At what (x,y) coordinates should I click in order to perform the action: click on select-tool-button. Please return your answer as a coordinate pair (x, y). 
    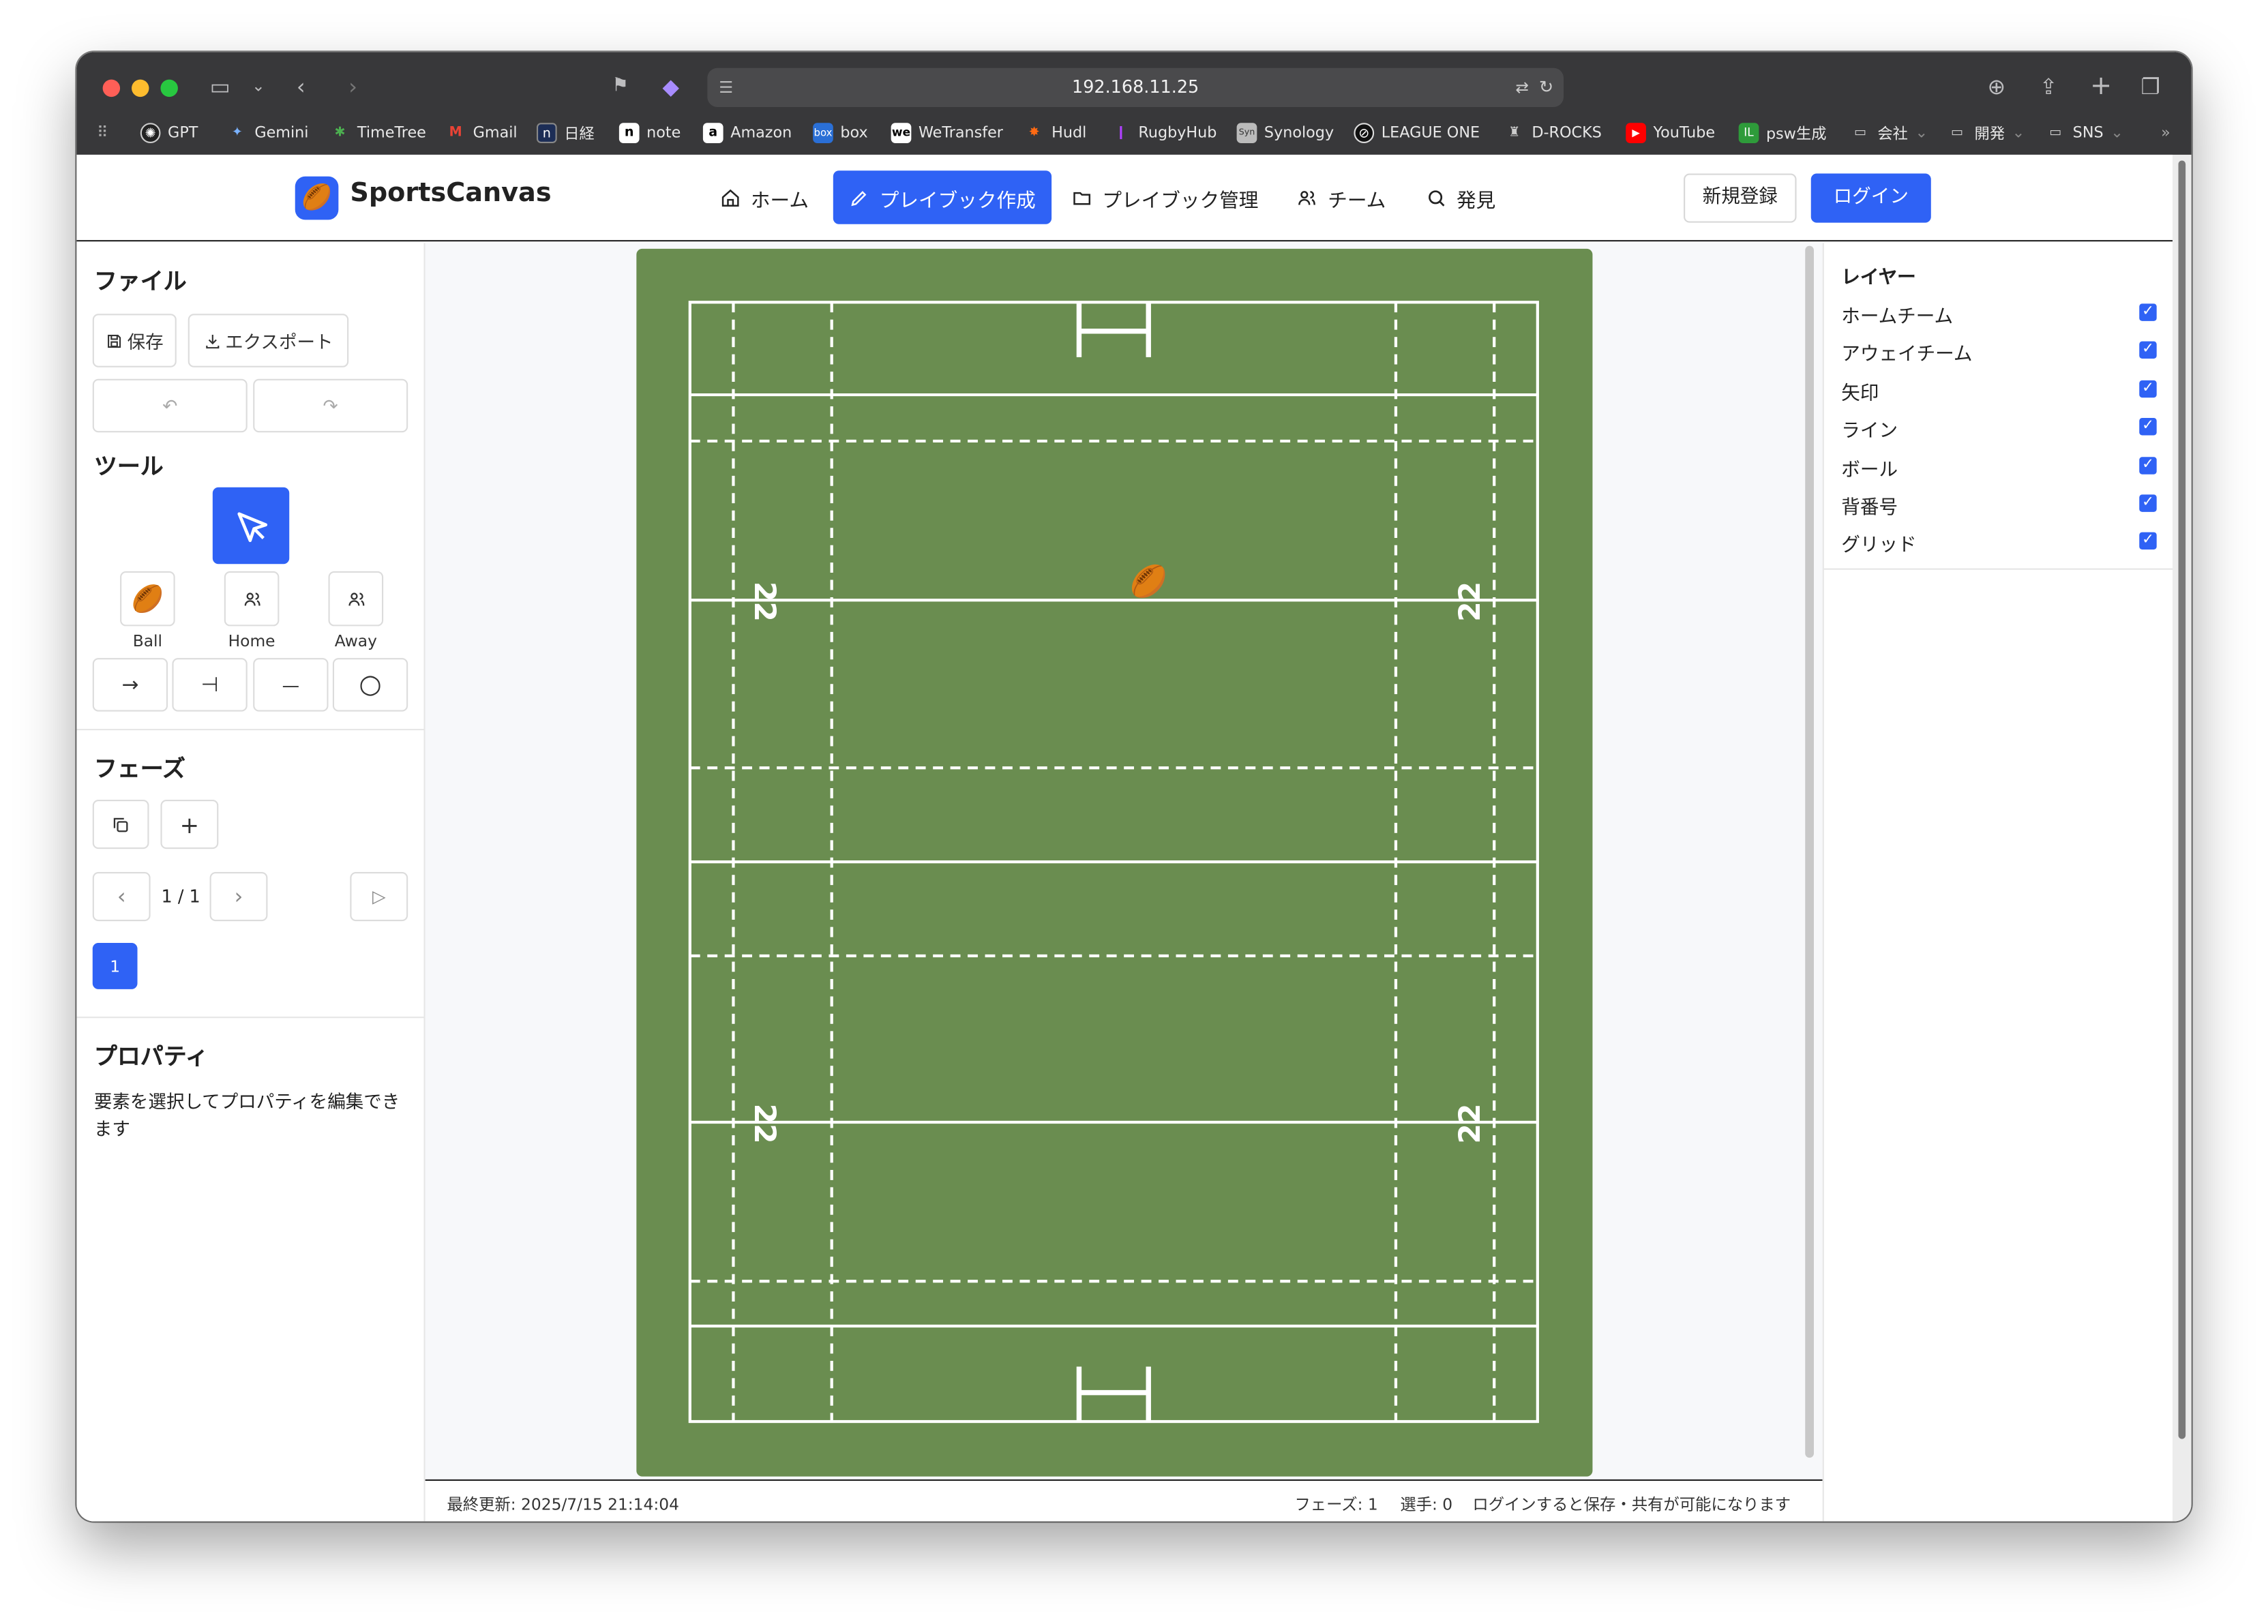
    Looking at the image, I should click on (251, 526).